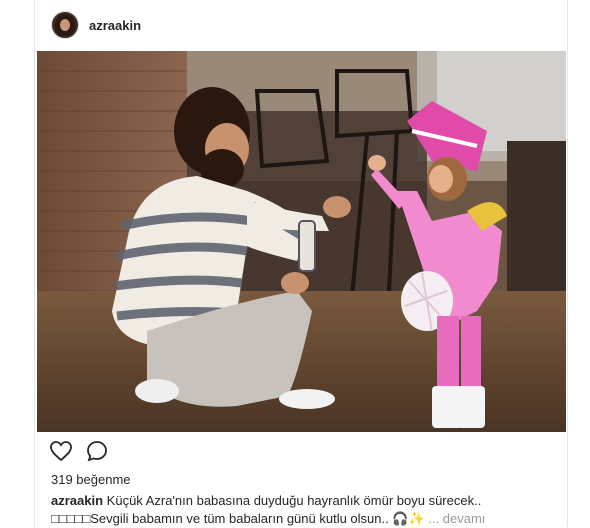 The image size is (590, 528). I want to click on post-header: azraakin, so click(301, 25).